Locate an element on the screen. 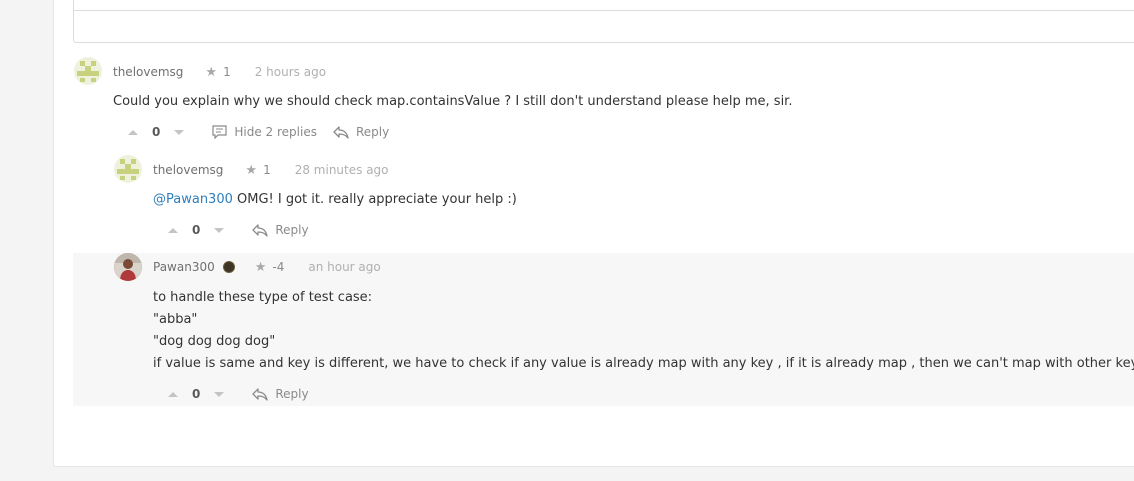 Image resolution: width=1134 pixels, height=481 pixels. comment-meta: thelovemsg ★ 1 2 hours ago is located at coordinates (219, 72).